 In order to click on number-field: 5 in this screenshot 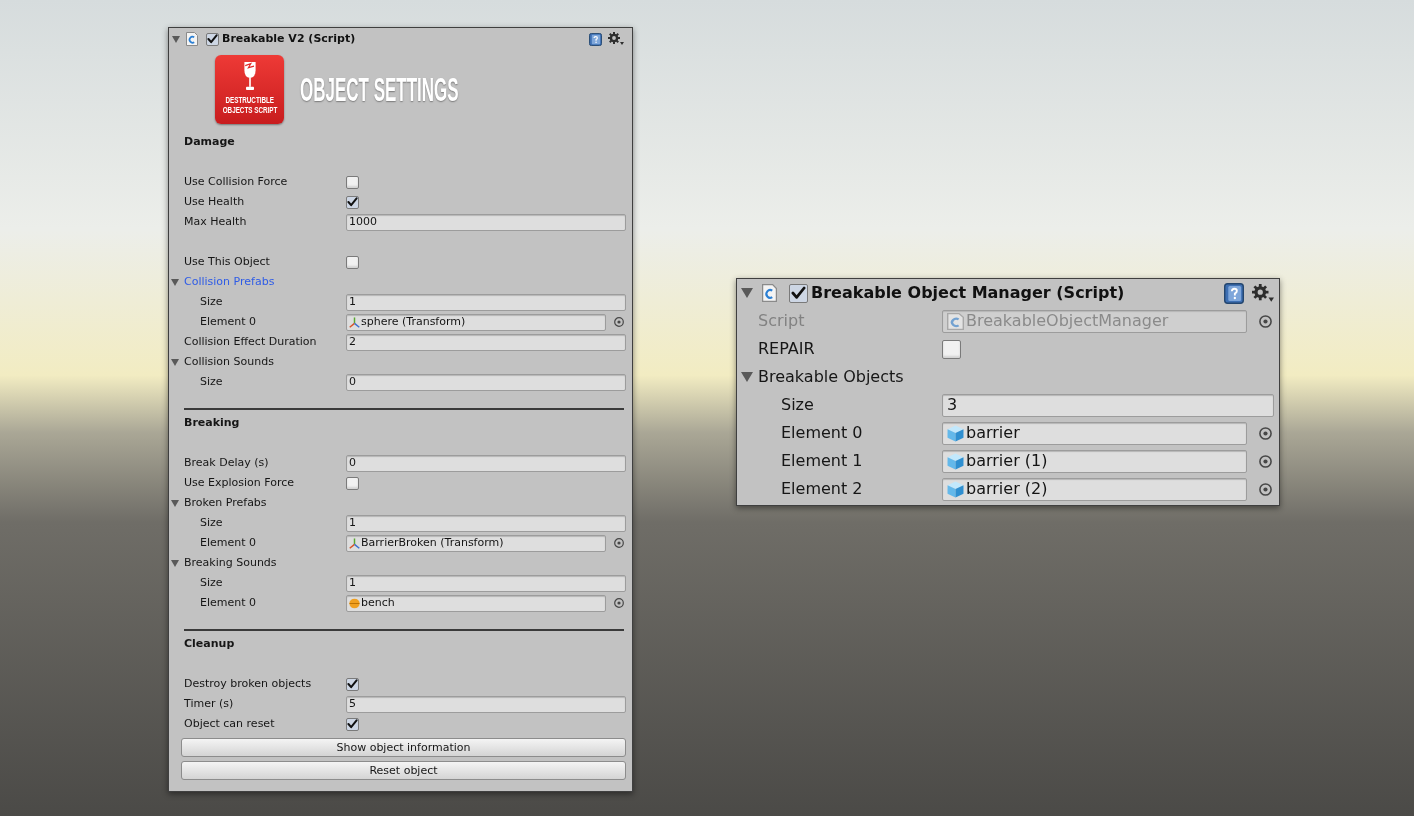, I will do `click(486, 704)`.